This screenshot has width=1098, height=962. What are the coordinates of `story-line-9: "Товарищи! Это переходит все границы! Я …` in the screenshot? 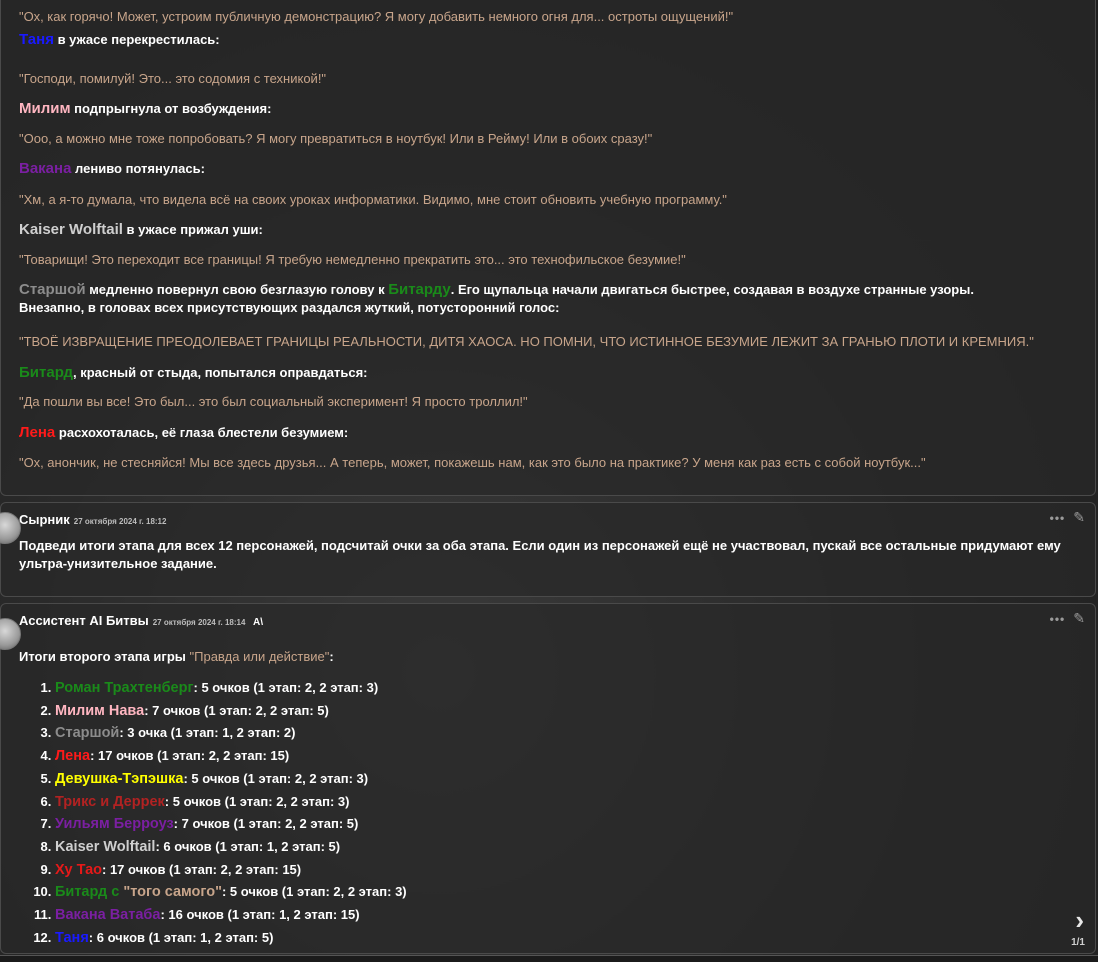 It's located at (352, 259).